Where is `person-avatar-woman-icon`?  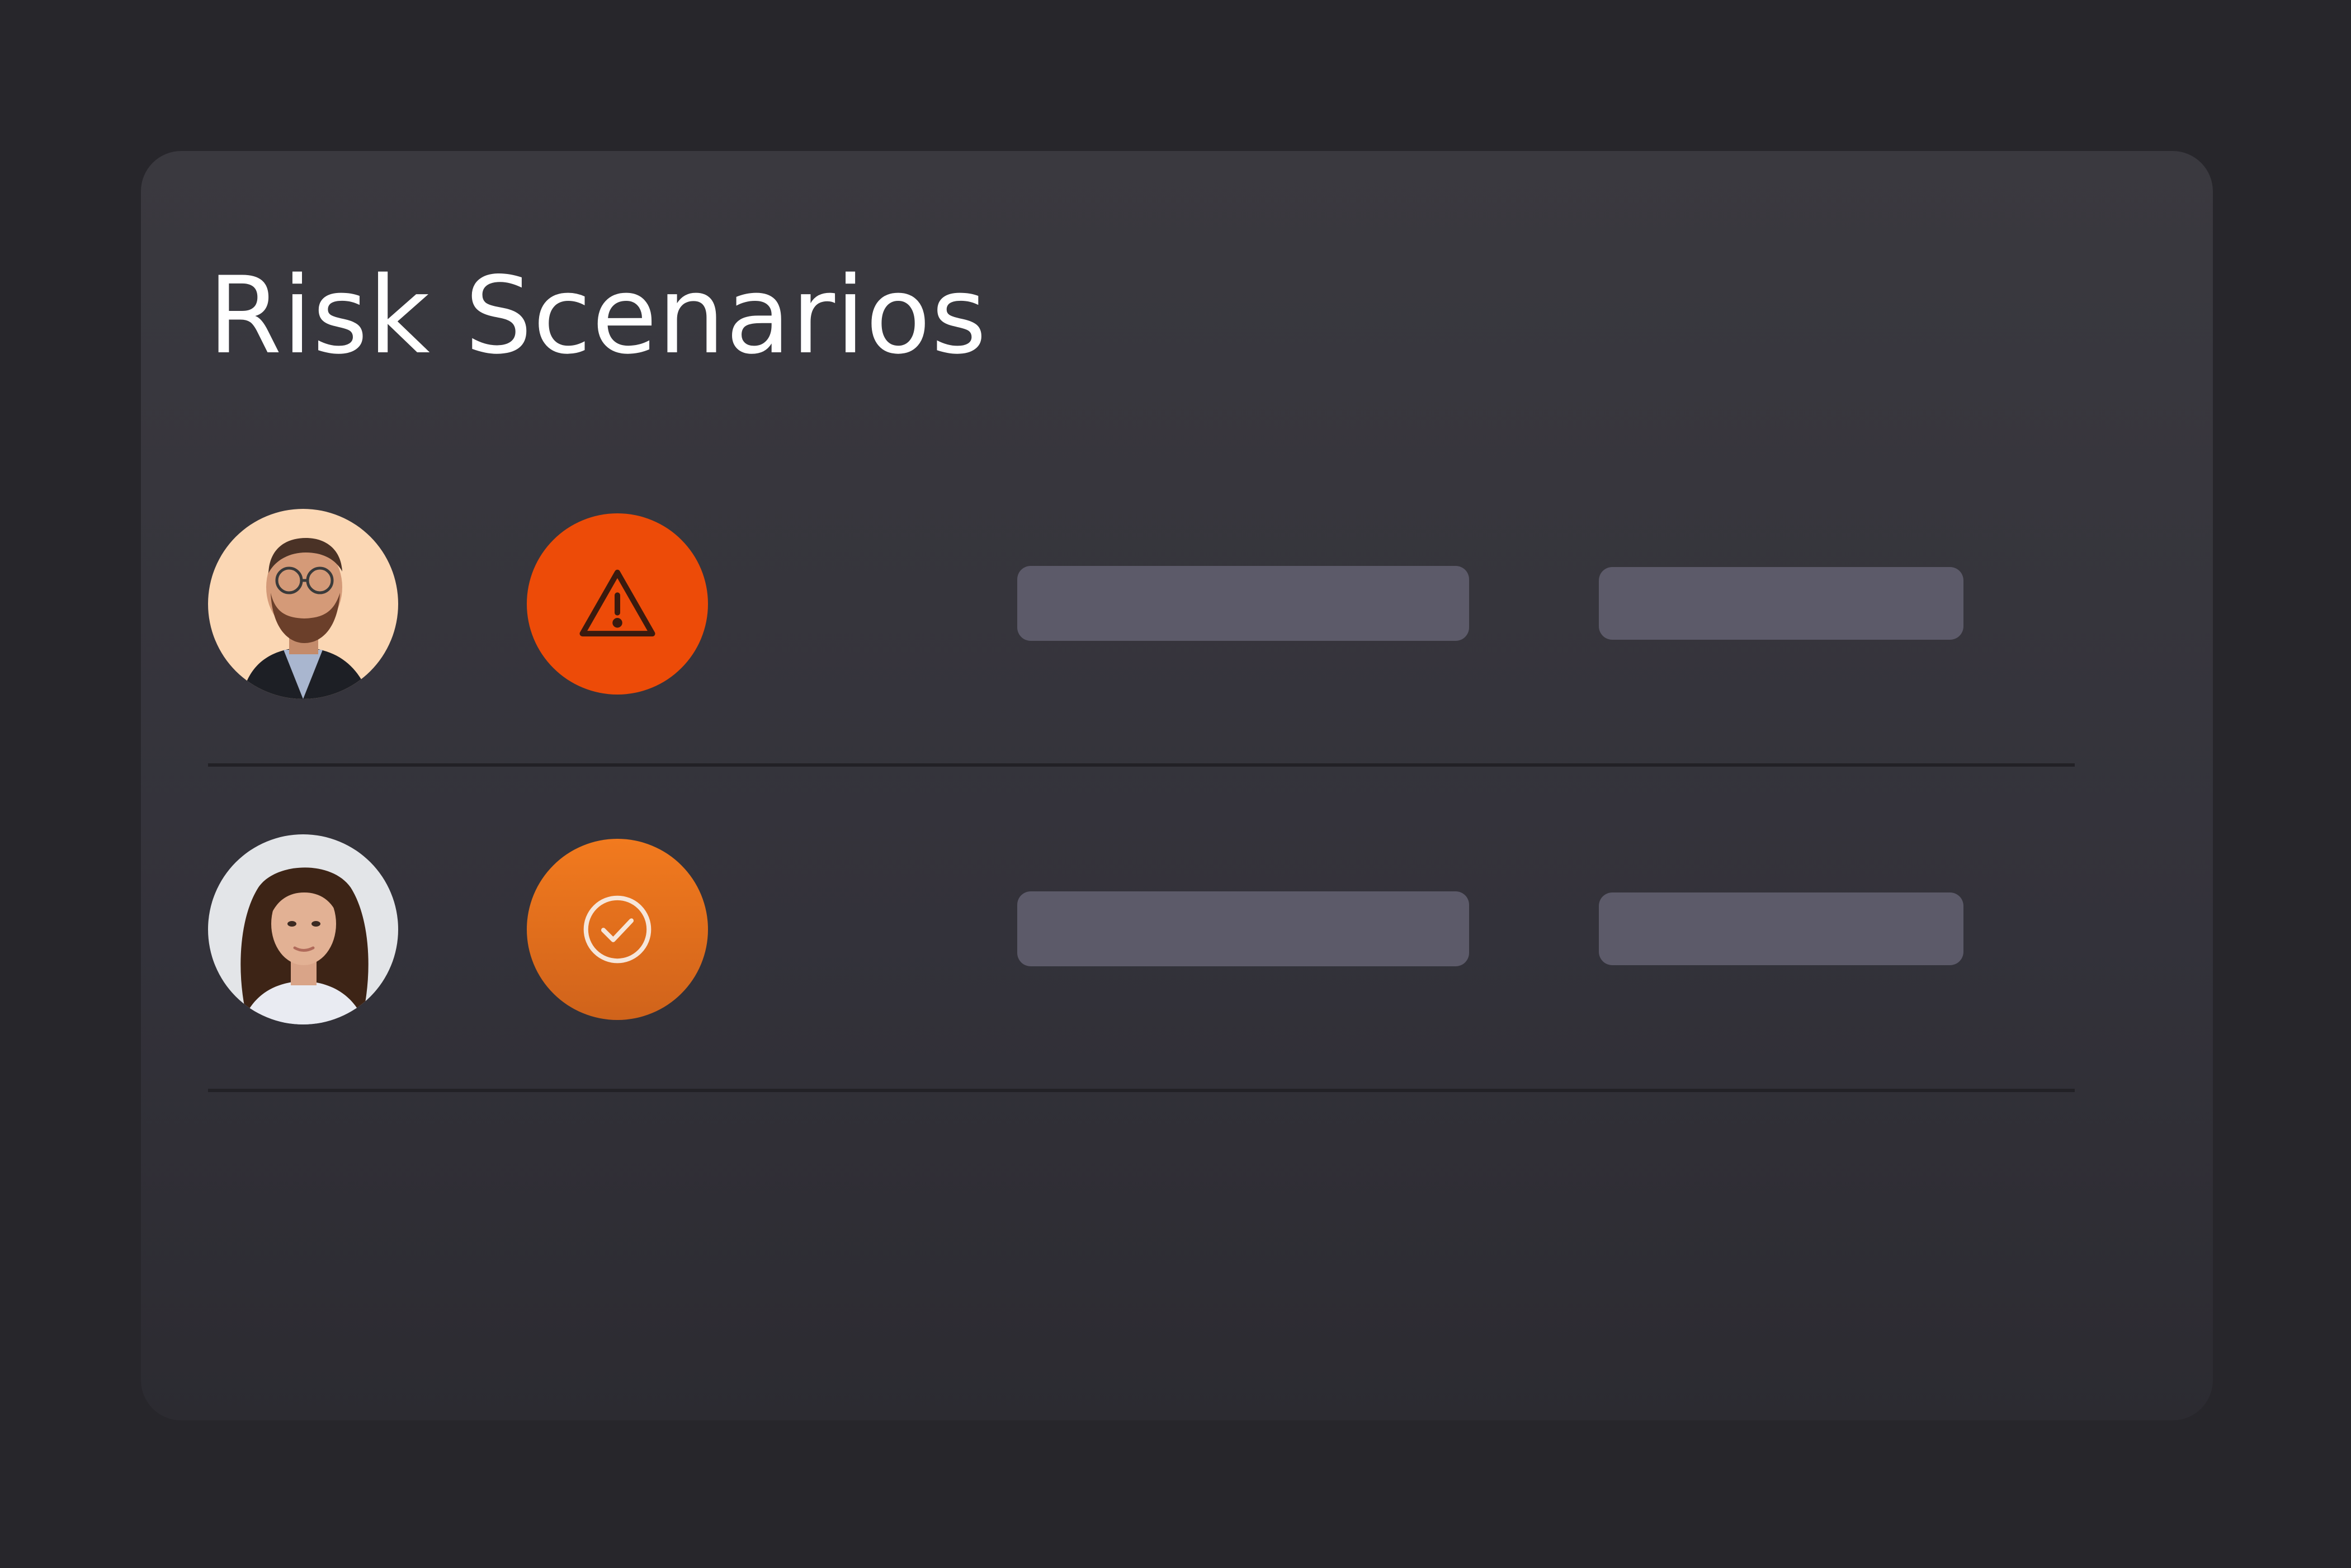 person-avatar-woman-icon is located at coordinates (303, 929).